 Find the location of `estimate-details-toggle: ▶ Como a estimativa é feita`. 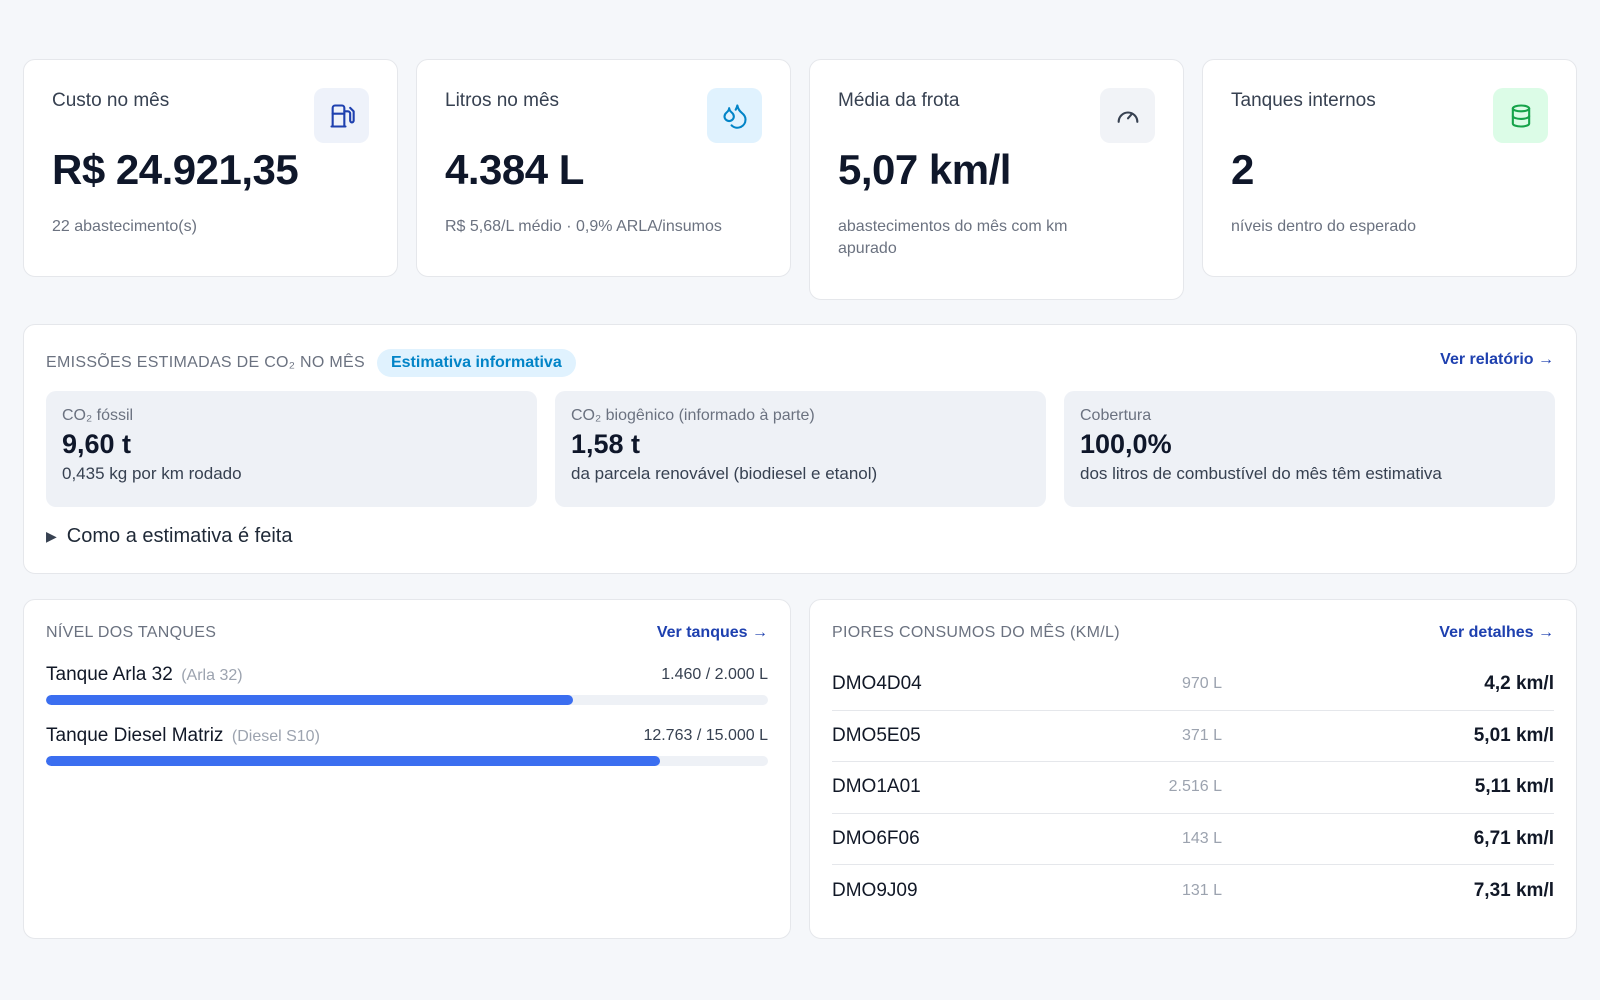

estimate-details-toggle: ▶ Como a estimativa é feita is located at coordinates (169, 536).